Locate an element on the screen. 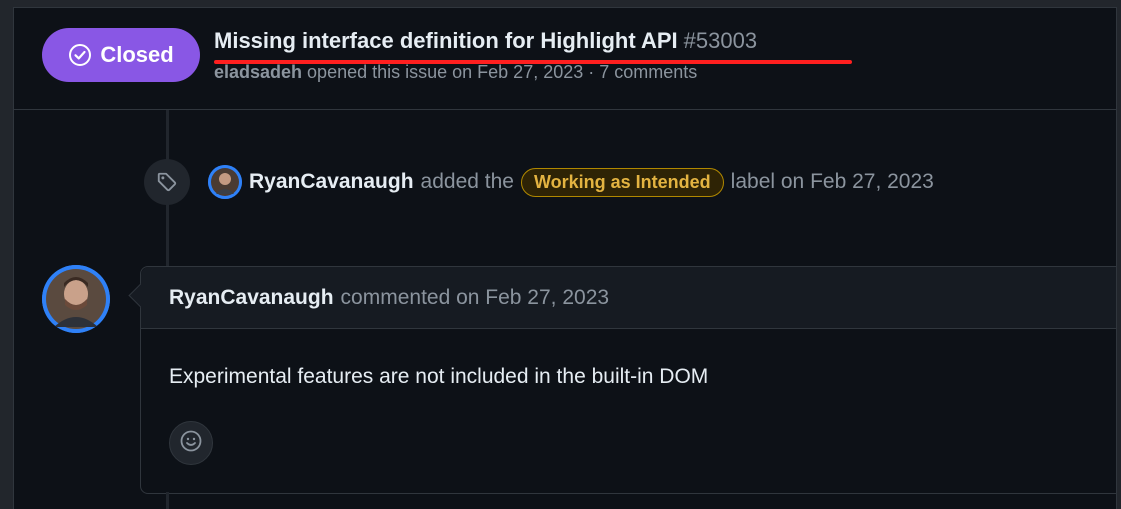  status-badge: Closed is located at coordinates (121, 55).